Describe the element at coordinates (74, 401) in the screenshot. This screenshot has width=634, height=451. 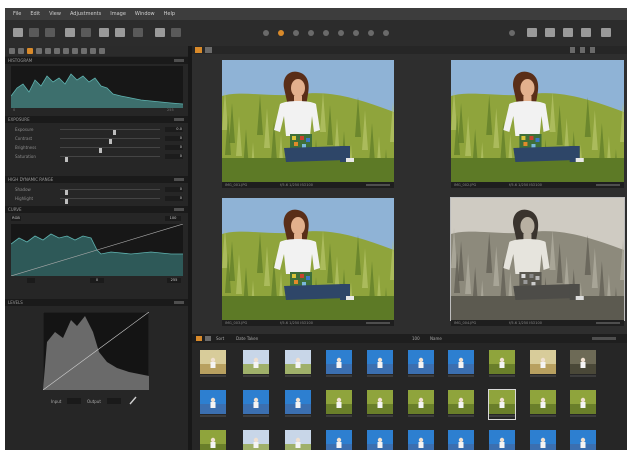
I see `levels-input-field` at that location.